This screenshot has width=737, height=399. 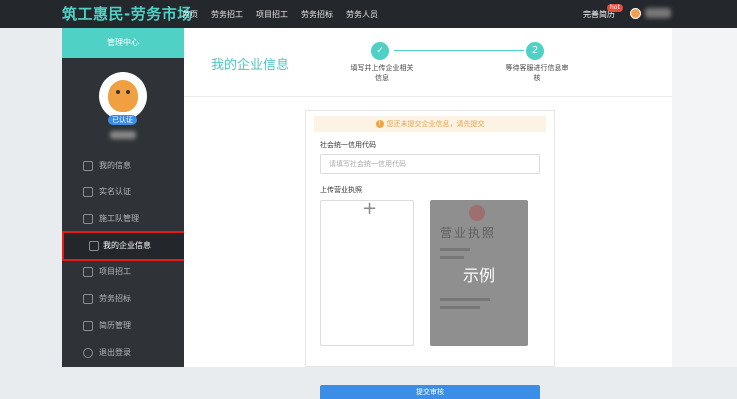 I want to click on nav-project-recruit: 项目招工, so click(x=272, y=14).